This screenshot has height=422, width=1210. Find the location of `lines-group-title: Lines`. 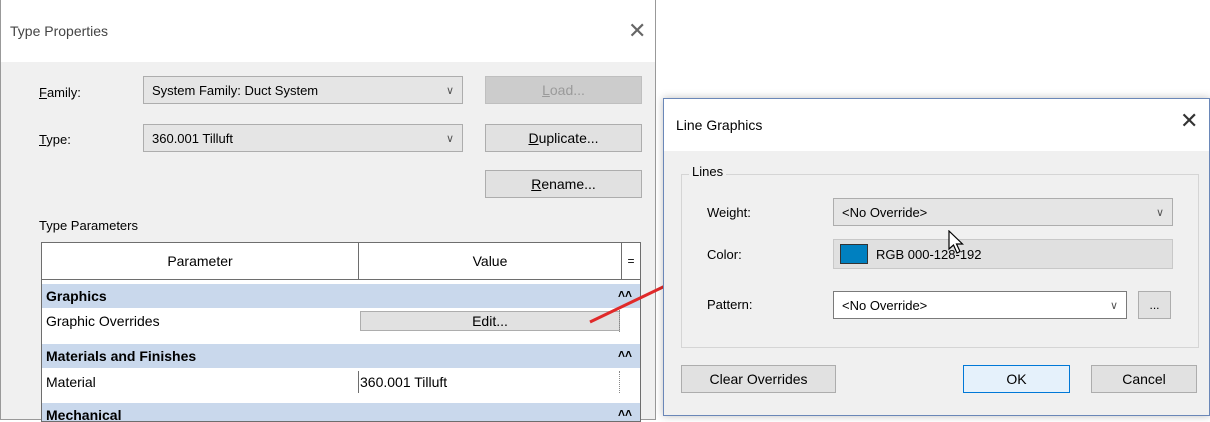

lines-group-title: Lines is located at coordinates (708, 171).